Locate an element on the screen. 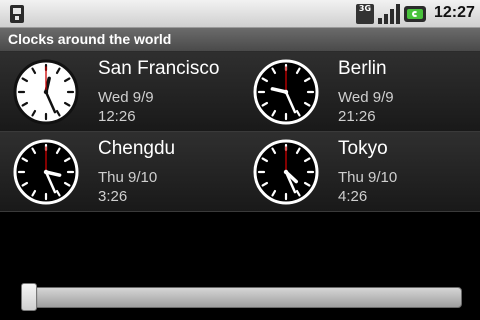 This screenshot has width=480, height=320. clock-card-tokyo: Tokyo Thu 9/10 4:26 is located at coordinates (360, 172).